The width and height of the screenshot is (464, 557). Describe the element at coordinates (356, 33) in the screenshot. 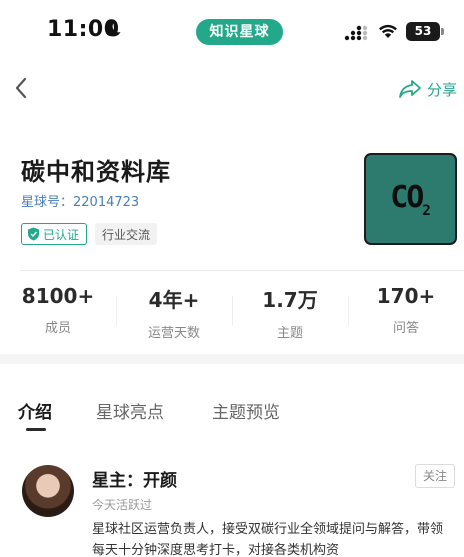

I see `signal-icon` at that location.